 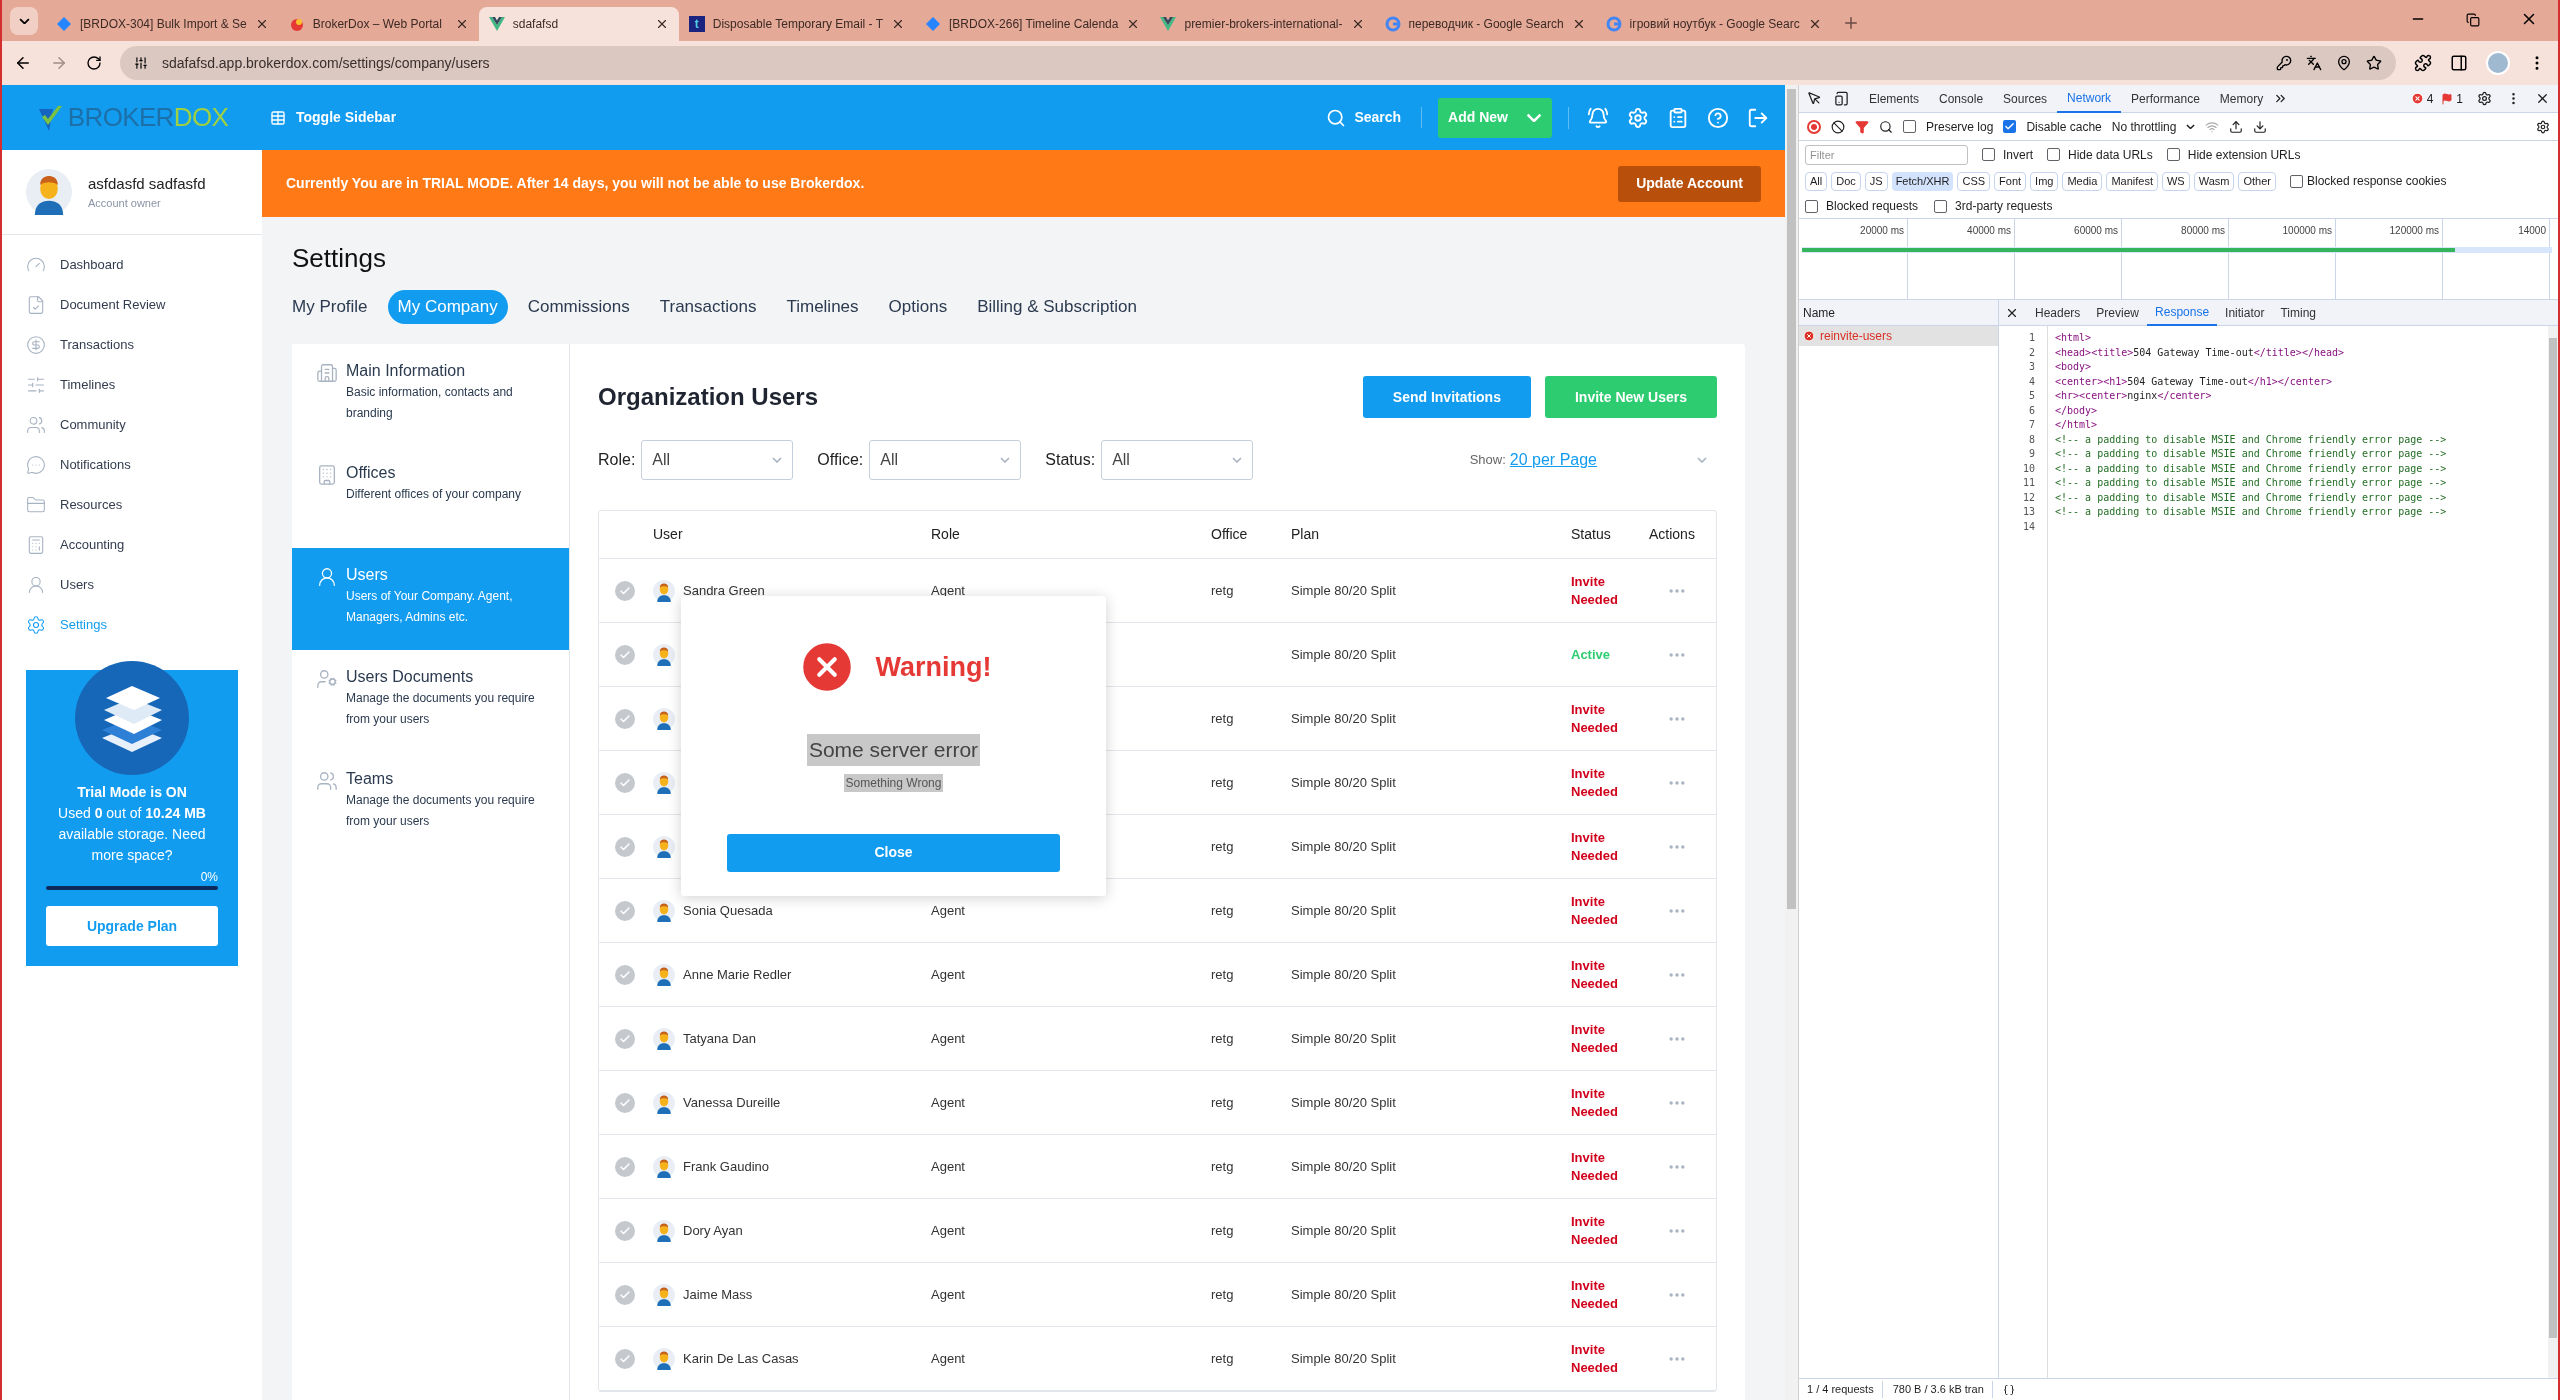 I want to click on sidebar-item: Users, so click(x=132, y=585).